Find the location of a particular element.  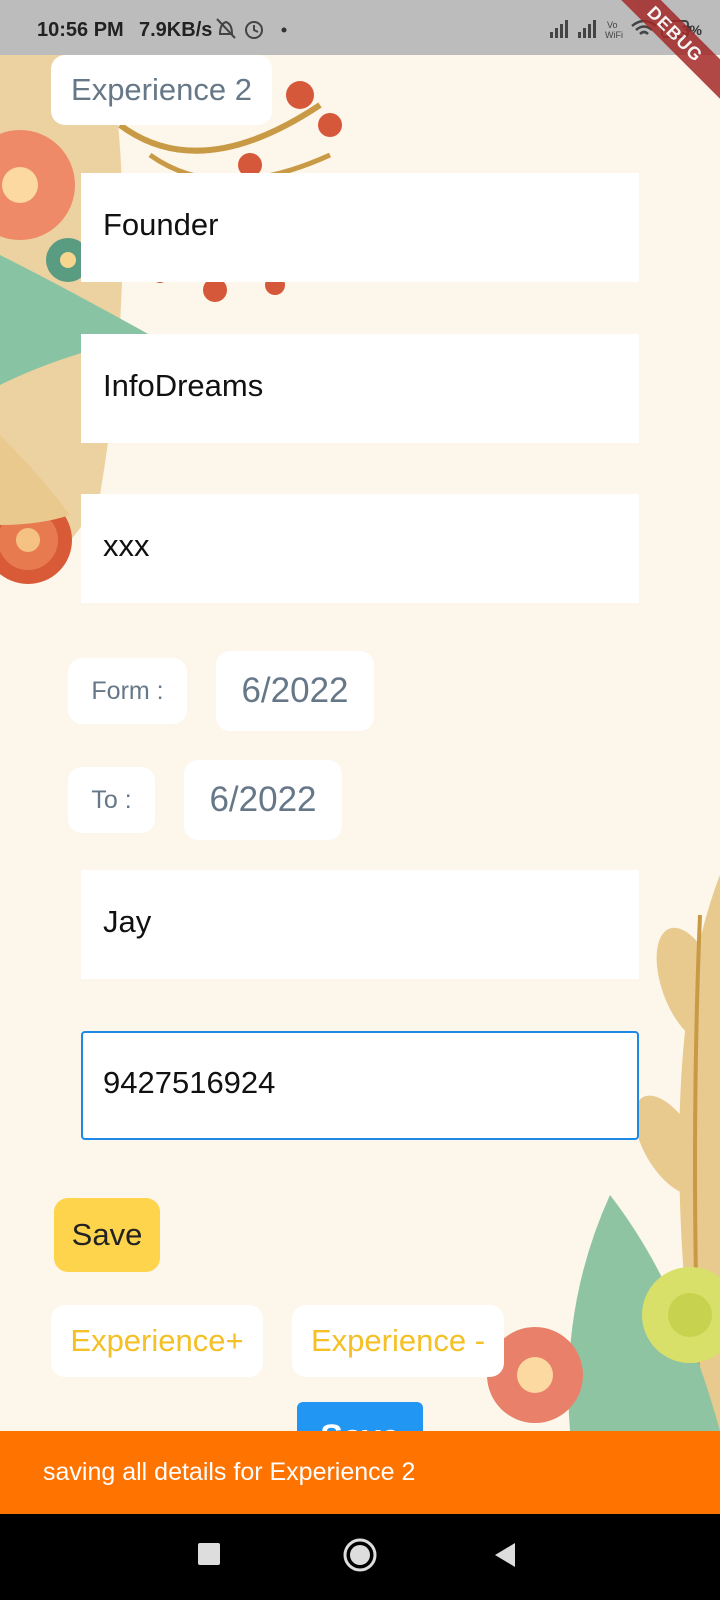

description-field: xxx is located at coordinates (360, 548).